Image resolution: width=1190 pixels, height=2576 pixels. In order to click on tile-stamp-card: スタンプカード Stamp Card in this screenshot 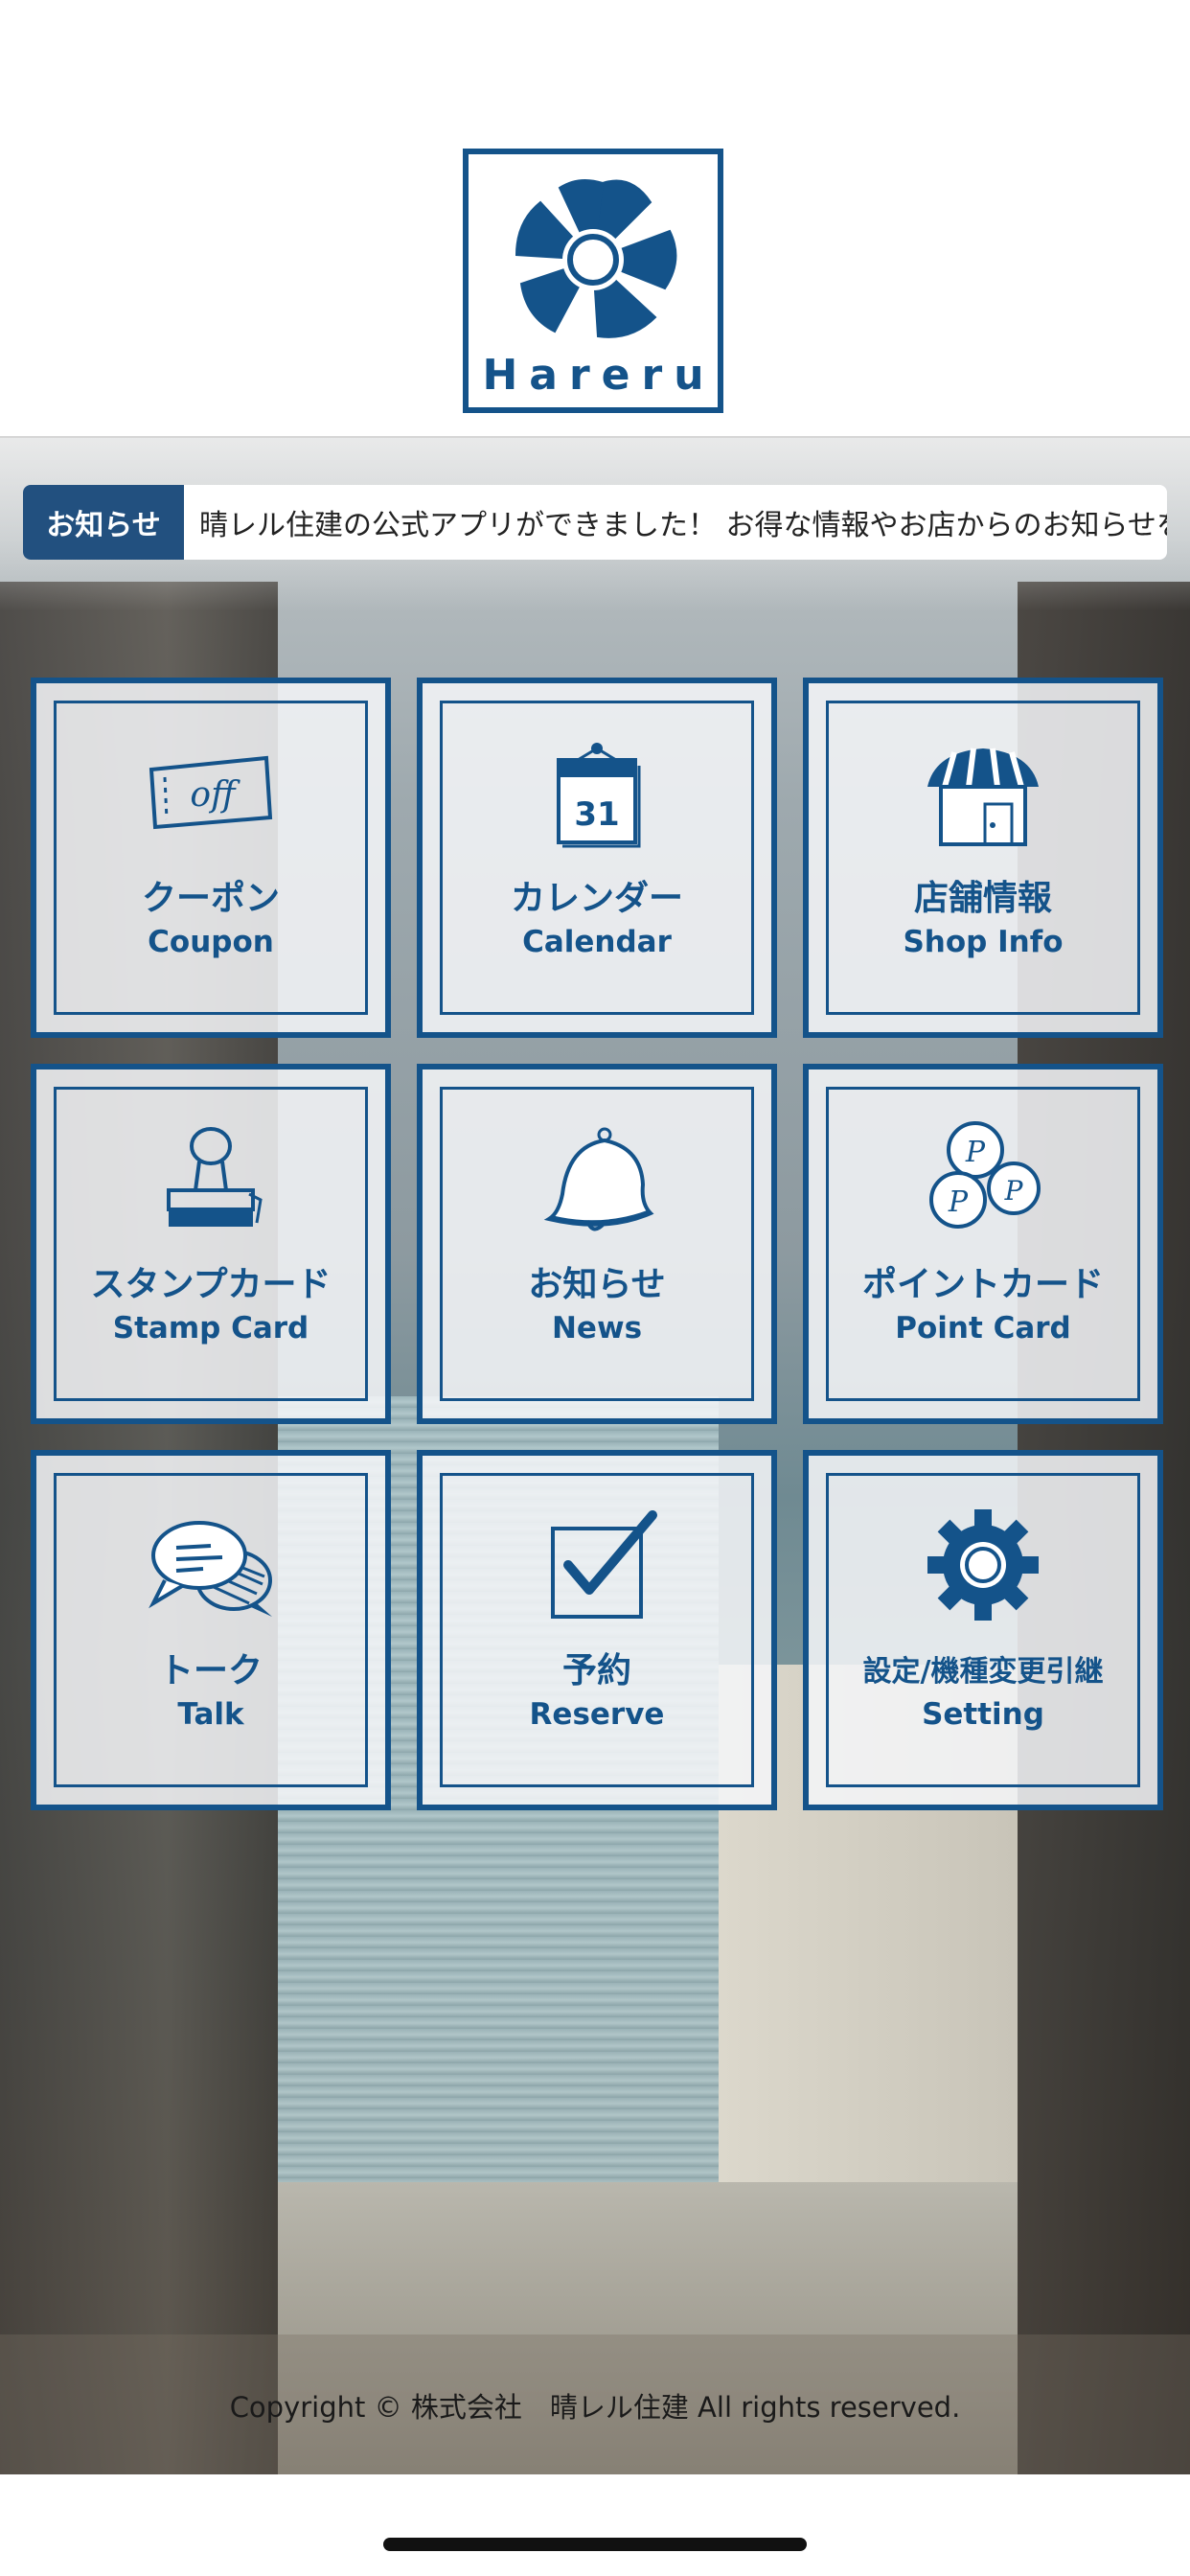, I will do `click(211, 1244)`.